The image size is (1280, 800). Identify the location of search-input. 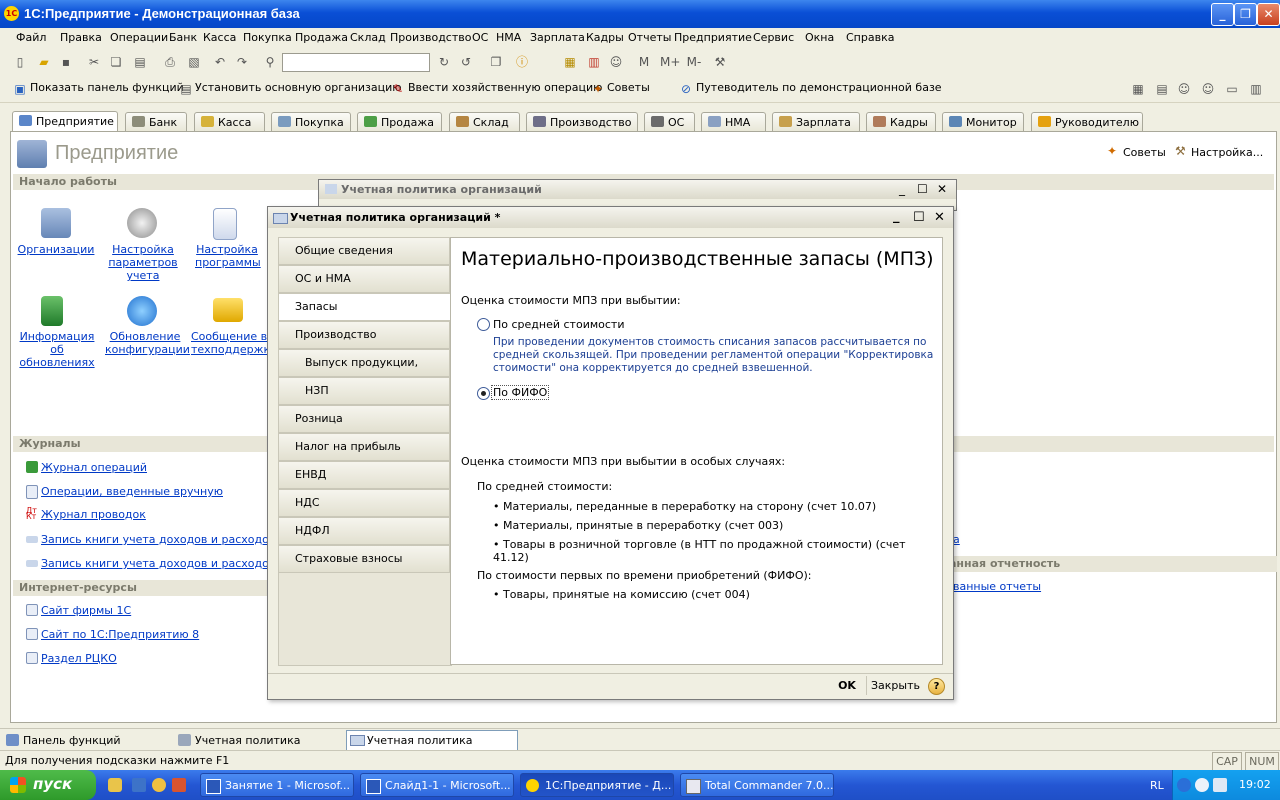
(356, 62).